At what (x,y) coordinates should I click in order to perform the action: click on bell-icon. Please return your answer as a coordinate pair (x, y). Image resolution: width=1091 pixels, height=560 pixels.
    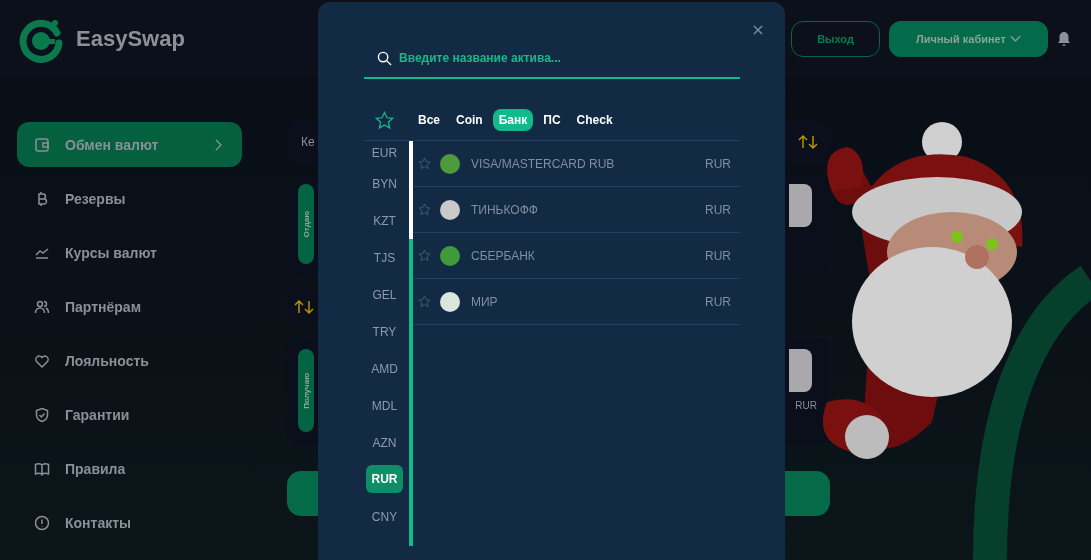
    Looking at the image, I should click on (1064, 38).